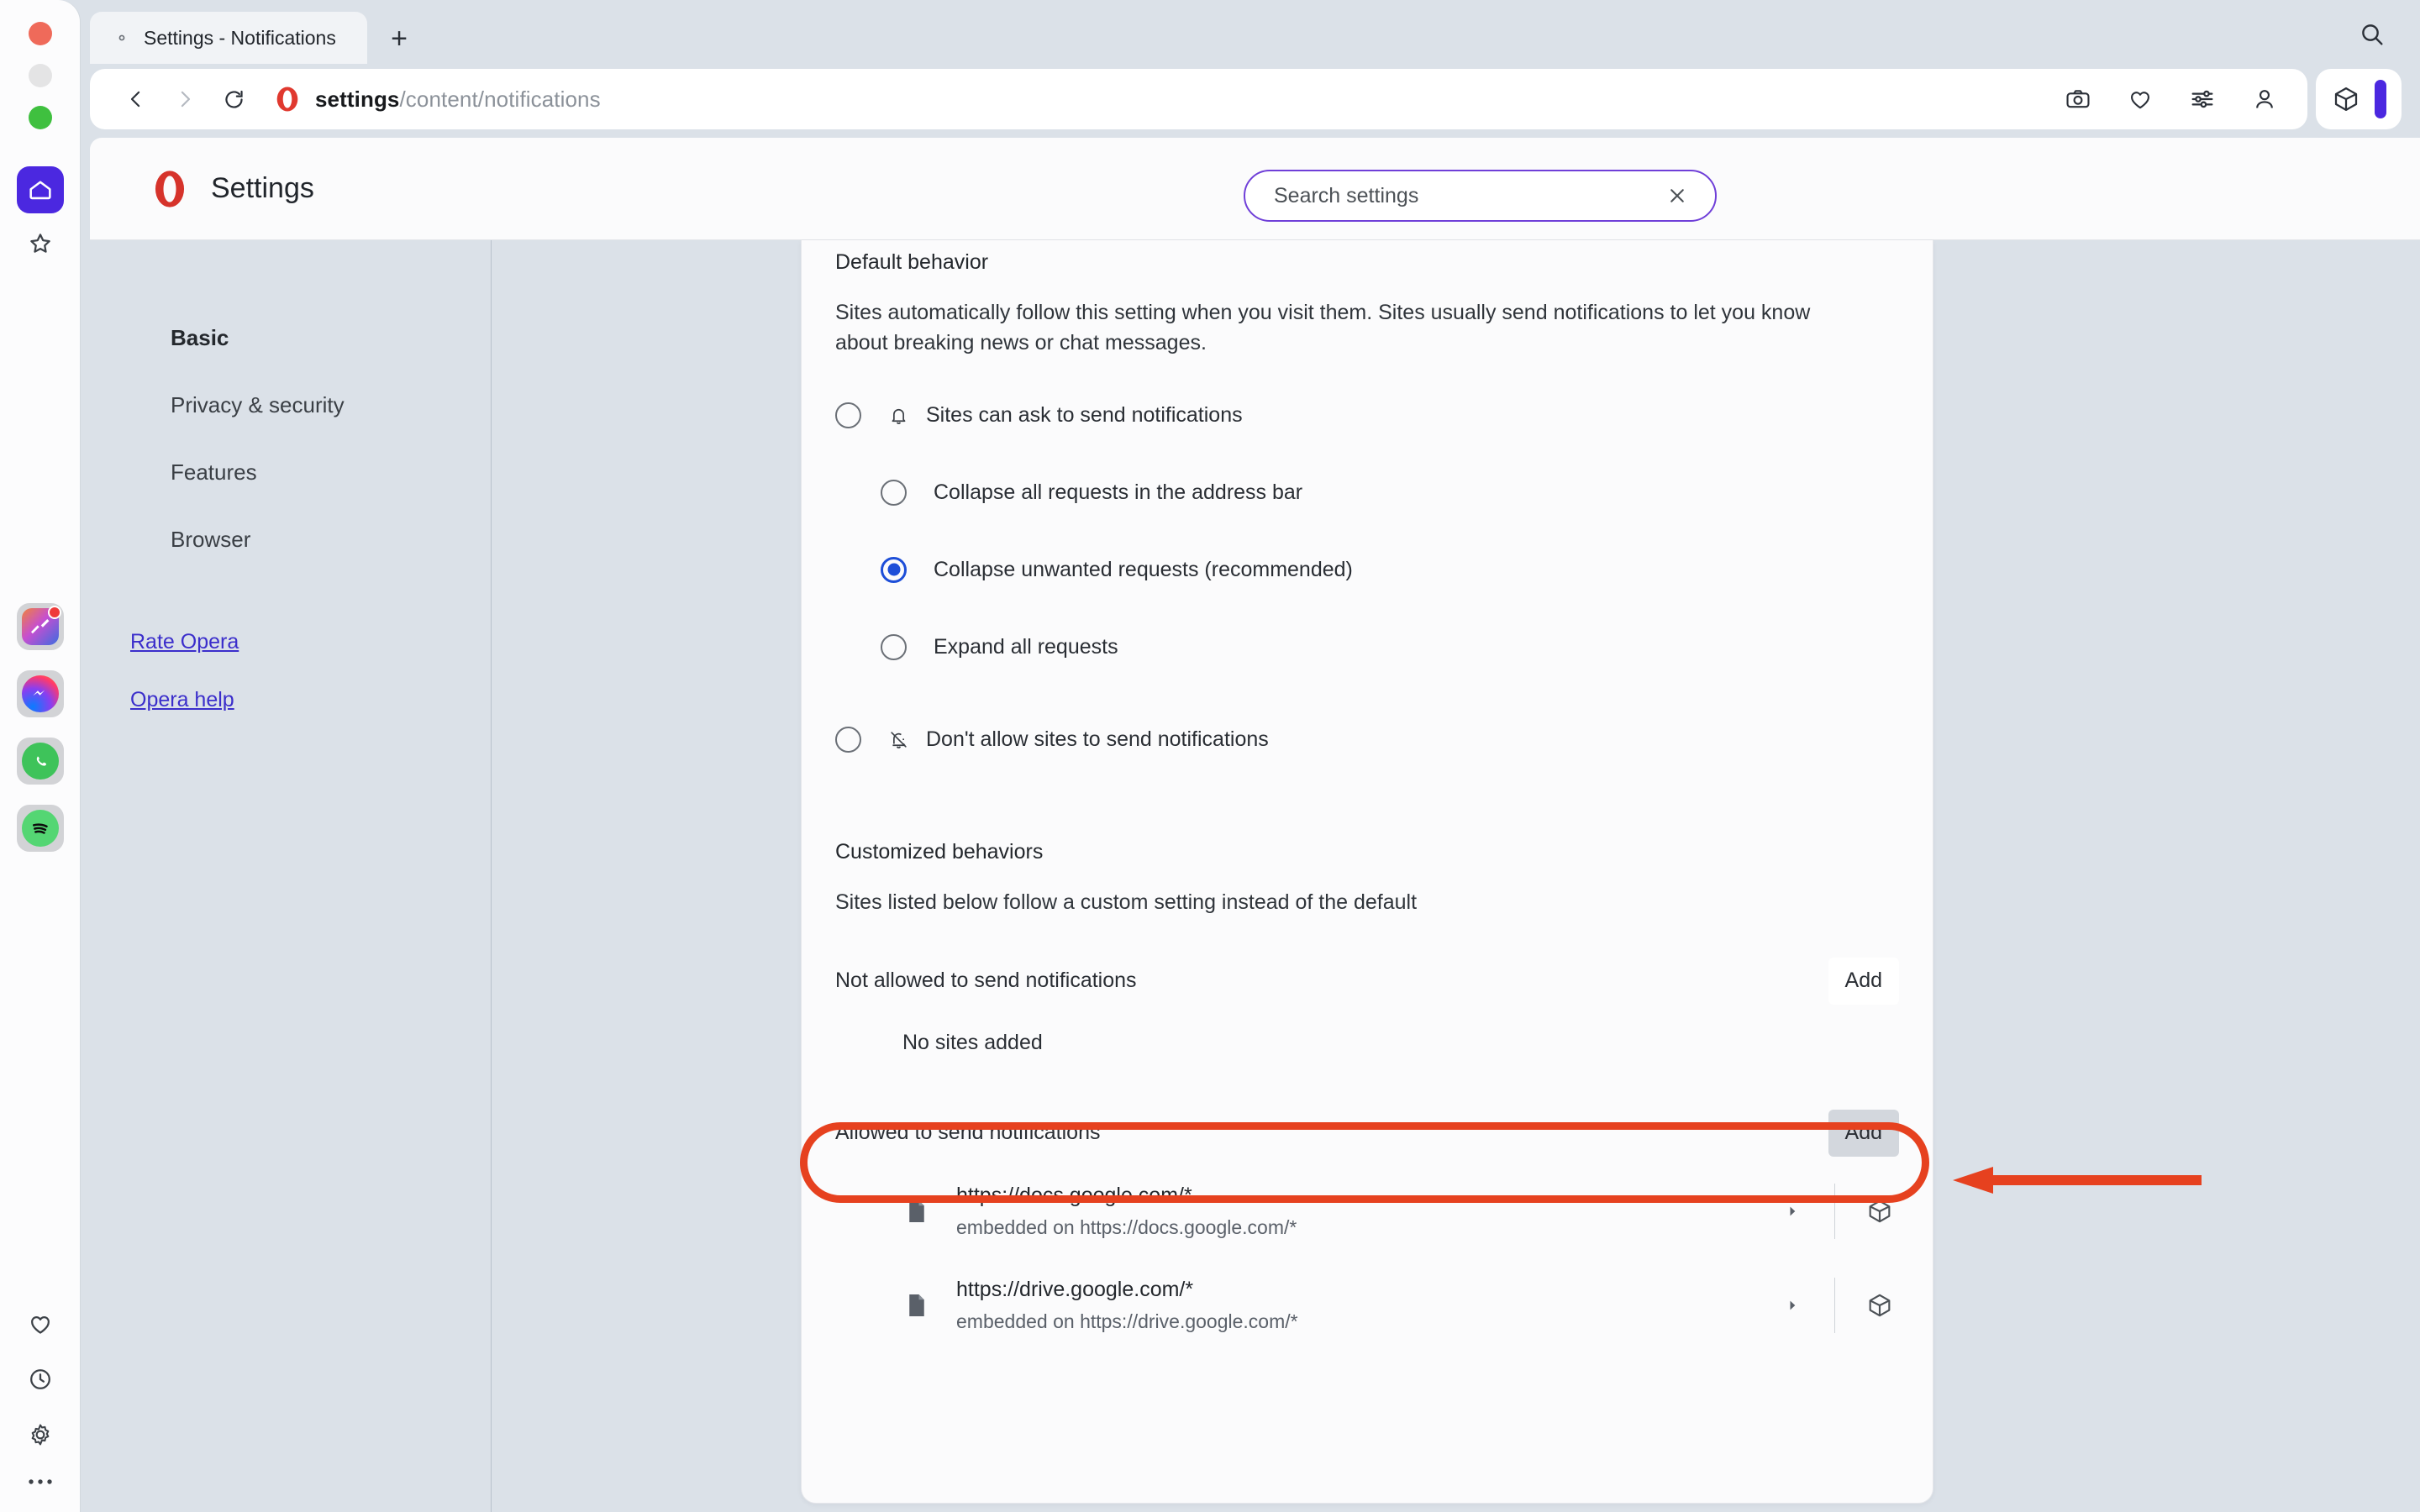 Image resolution: width=2420 pixels, height=1512 pixels. I want to click on site-identity-icon, so click(287, 99).